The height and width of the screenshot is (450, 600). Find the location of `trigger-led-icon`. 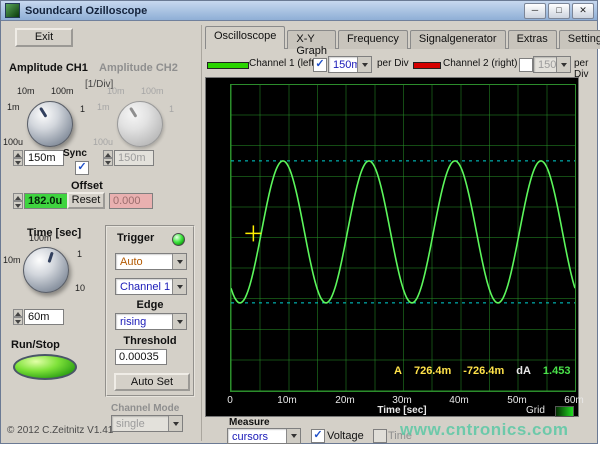

trigger-led-icon is located at coordinates (178, 239).